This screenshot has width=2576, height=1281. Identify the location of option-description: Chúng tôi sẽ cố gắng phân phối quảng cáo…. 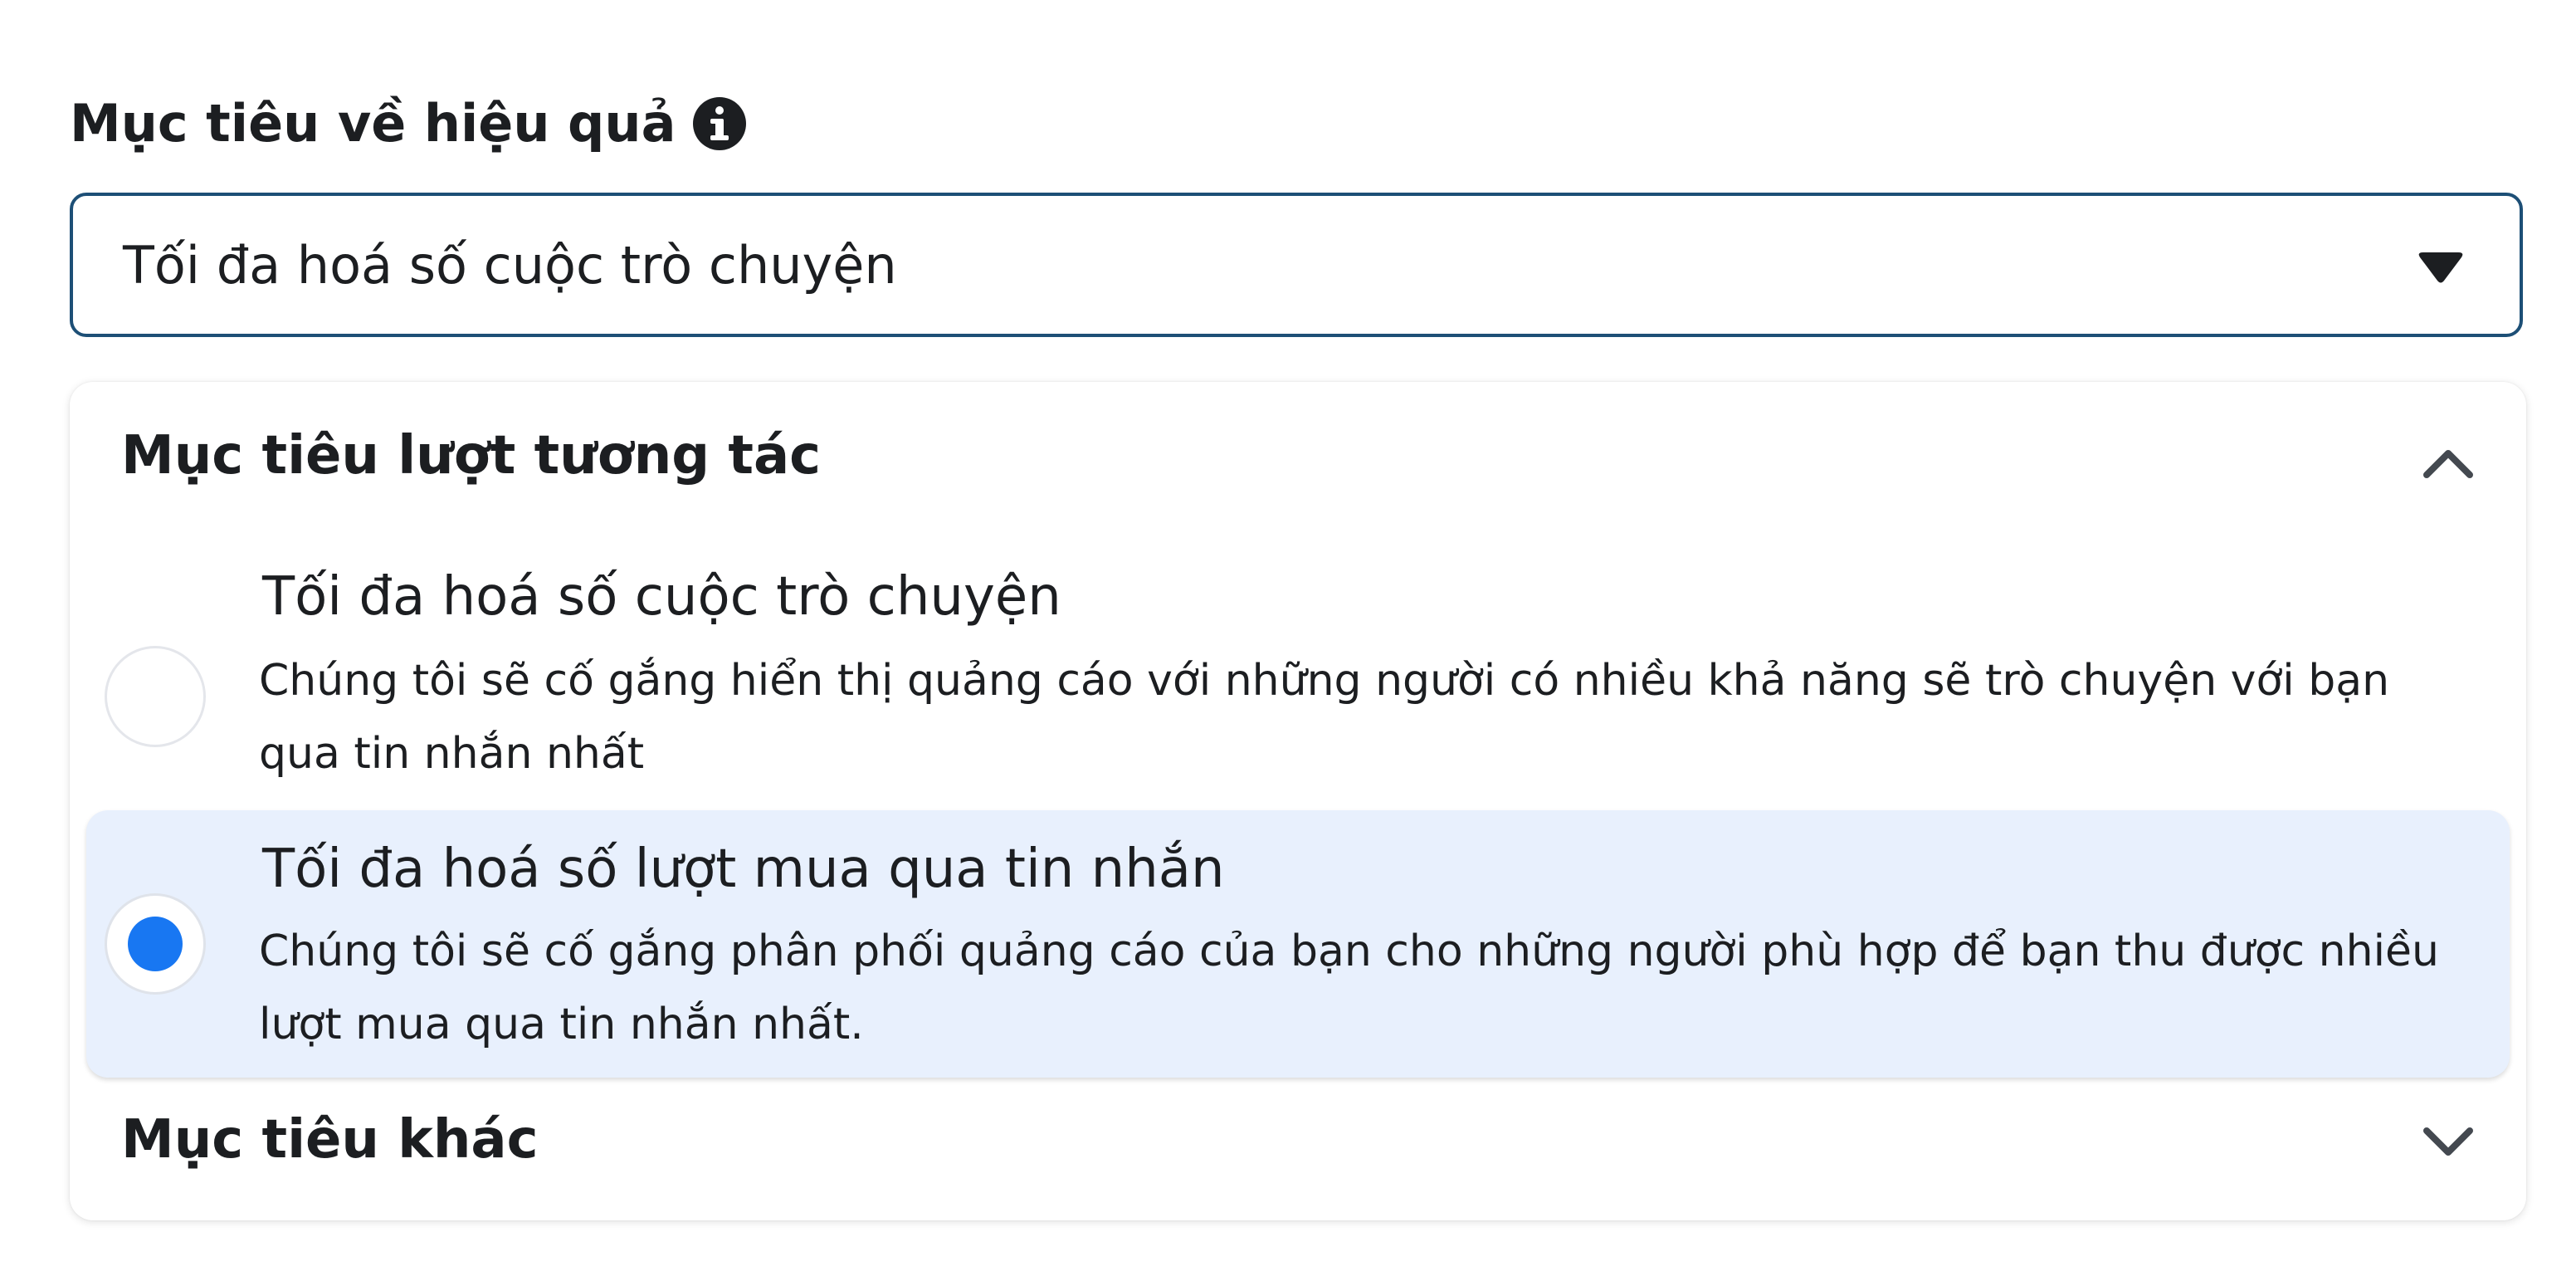
(1349, 988).